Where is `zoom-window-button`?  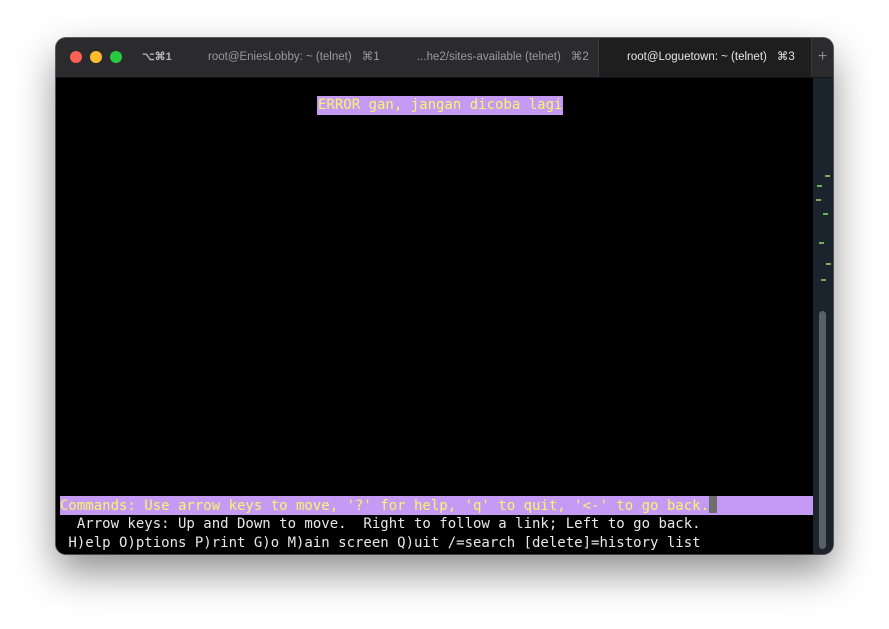
zoom-window-button is located at coordinates (116, 57).